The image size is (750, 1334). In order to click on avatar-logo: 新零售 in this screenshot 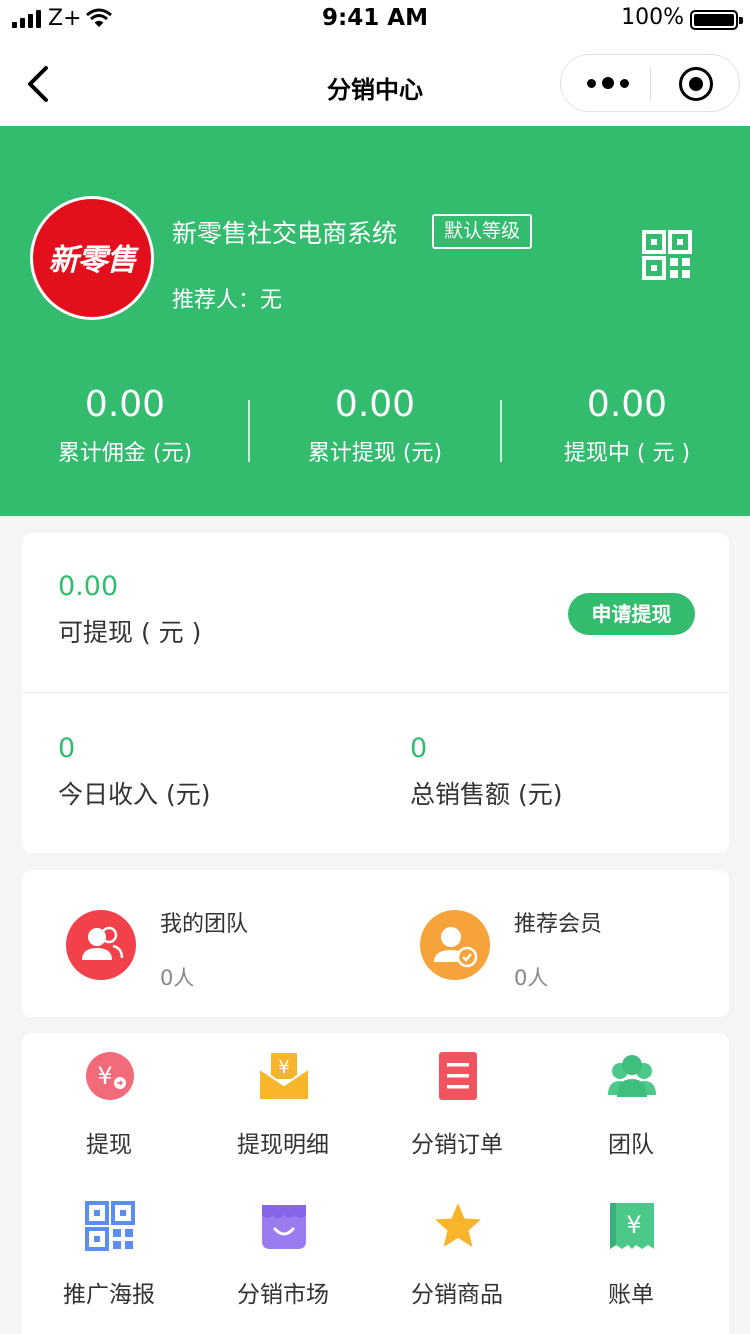, I will do `click(92, 260)`.